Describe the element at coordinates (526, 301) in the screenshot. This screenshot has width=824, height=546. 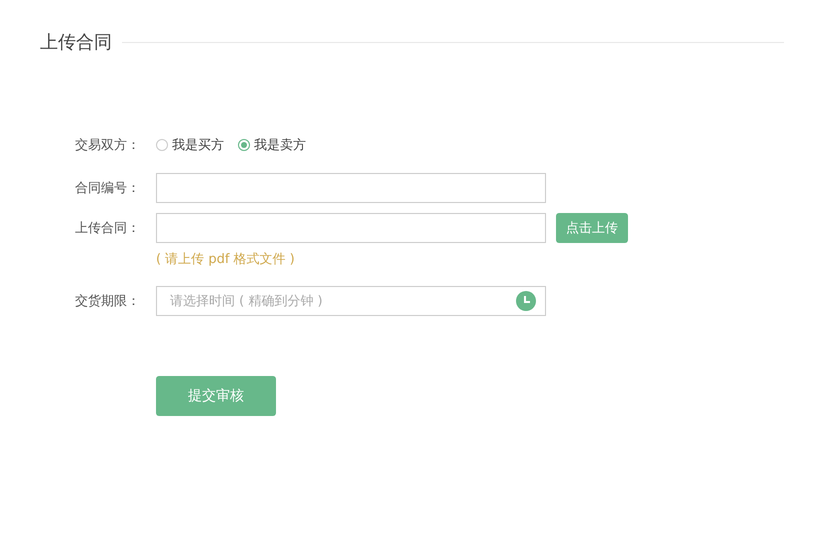
I see `clock-icon` at that location.